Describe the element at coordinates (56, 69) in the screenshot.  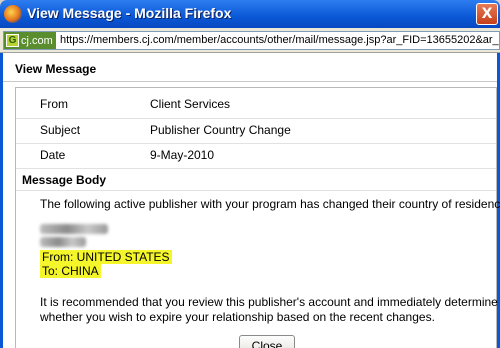
I see `page-title: View Message` at that location.